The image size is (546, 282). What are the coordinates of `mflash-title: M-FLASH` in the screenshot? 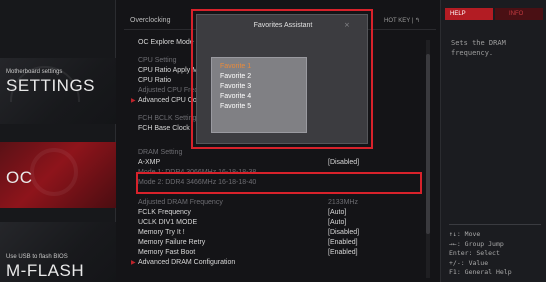 It's located at (45, 270).